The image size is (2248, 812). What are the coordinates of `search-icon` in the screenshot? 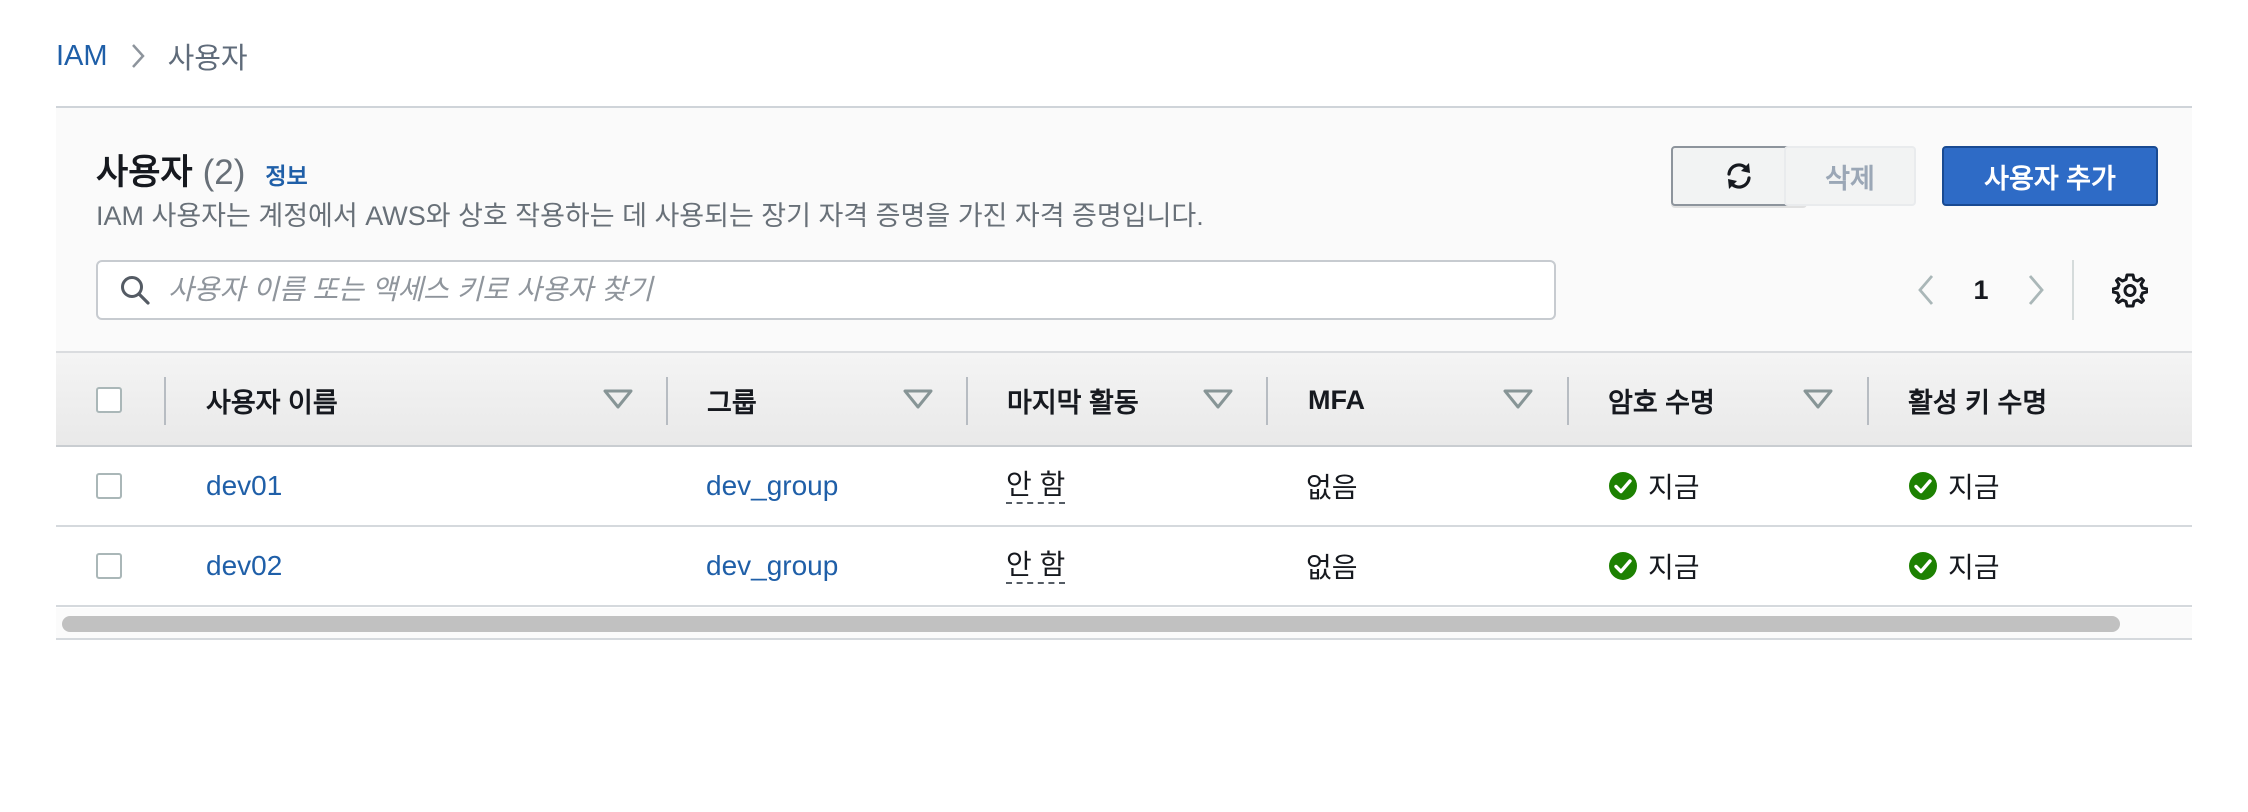 It's located at (135, 290).